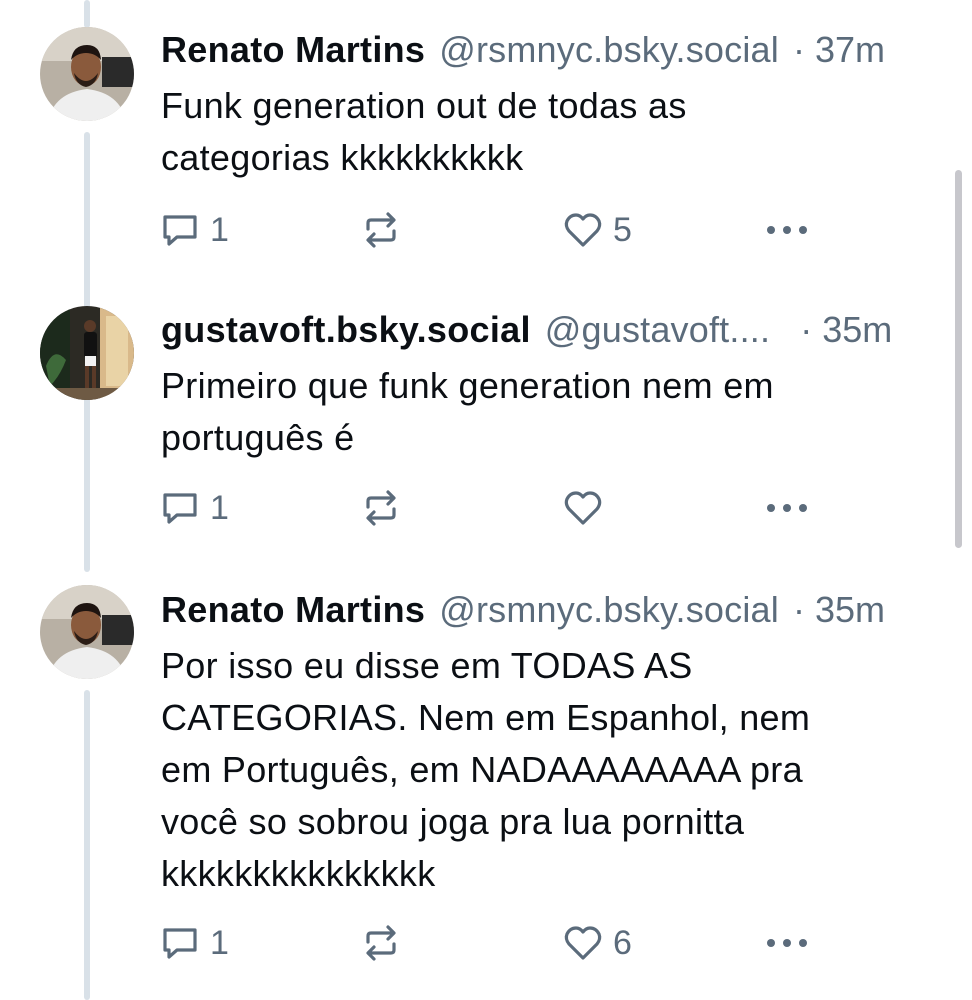 The height and width of the screenshot is (1000, 972). What do you see at coordinates (486, 943) in the screenshot?
I see `post-actions: 1 6` at bounding box center [486, 943].